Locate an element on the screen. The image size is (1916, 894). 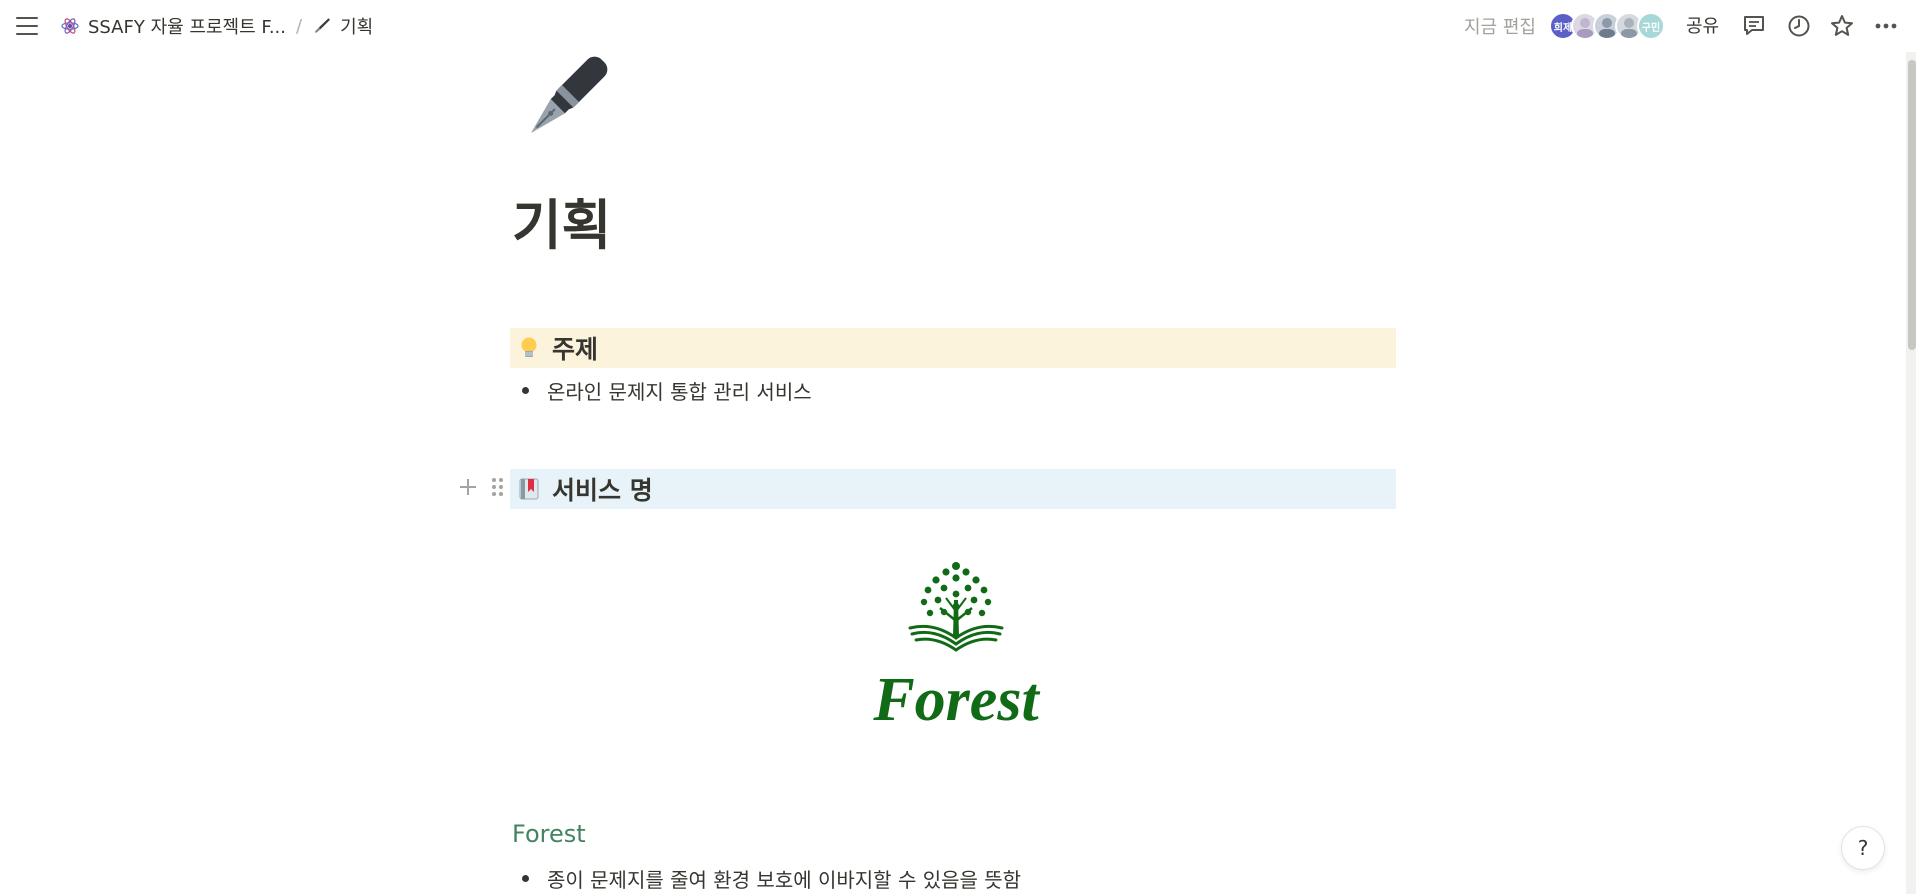
help-button: ? is located at coordinates (1863, 848).